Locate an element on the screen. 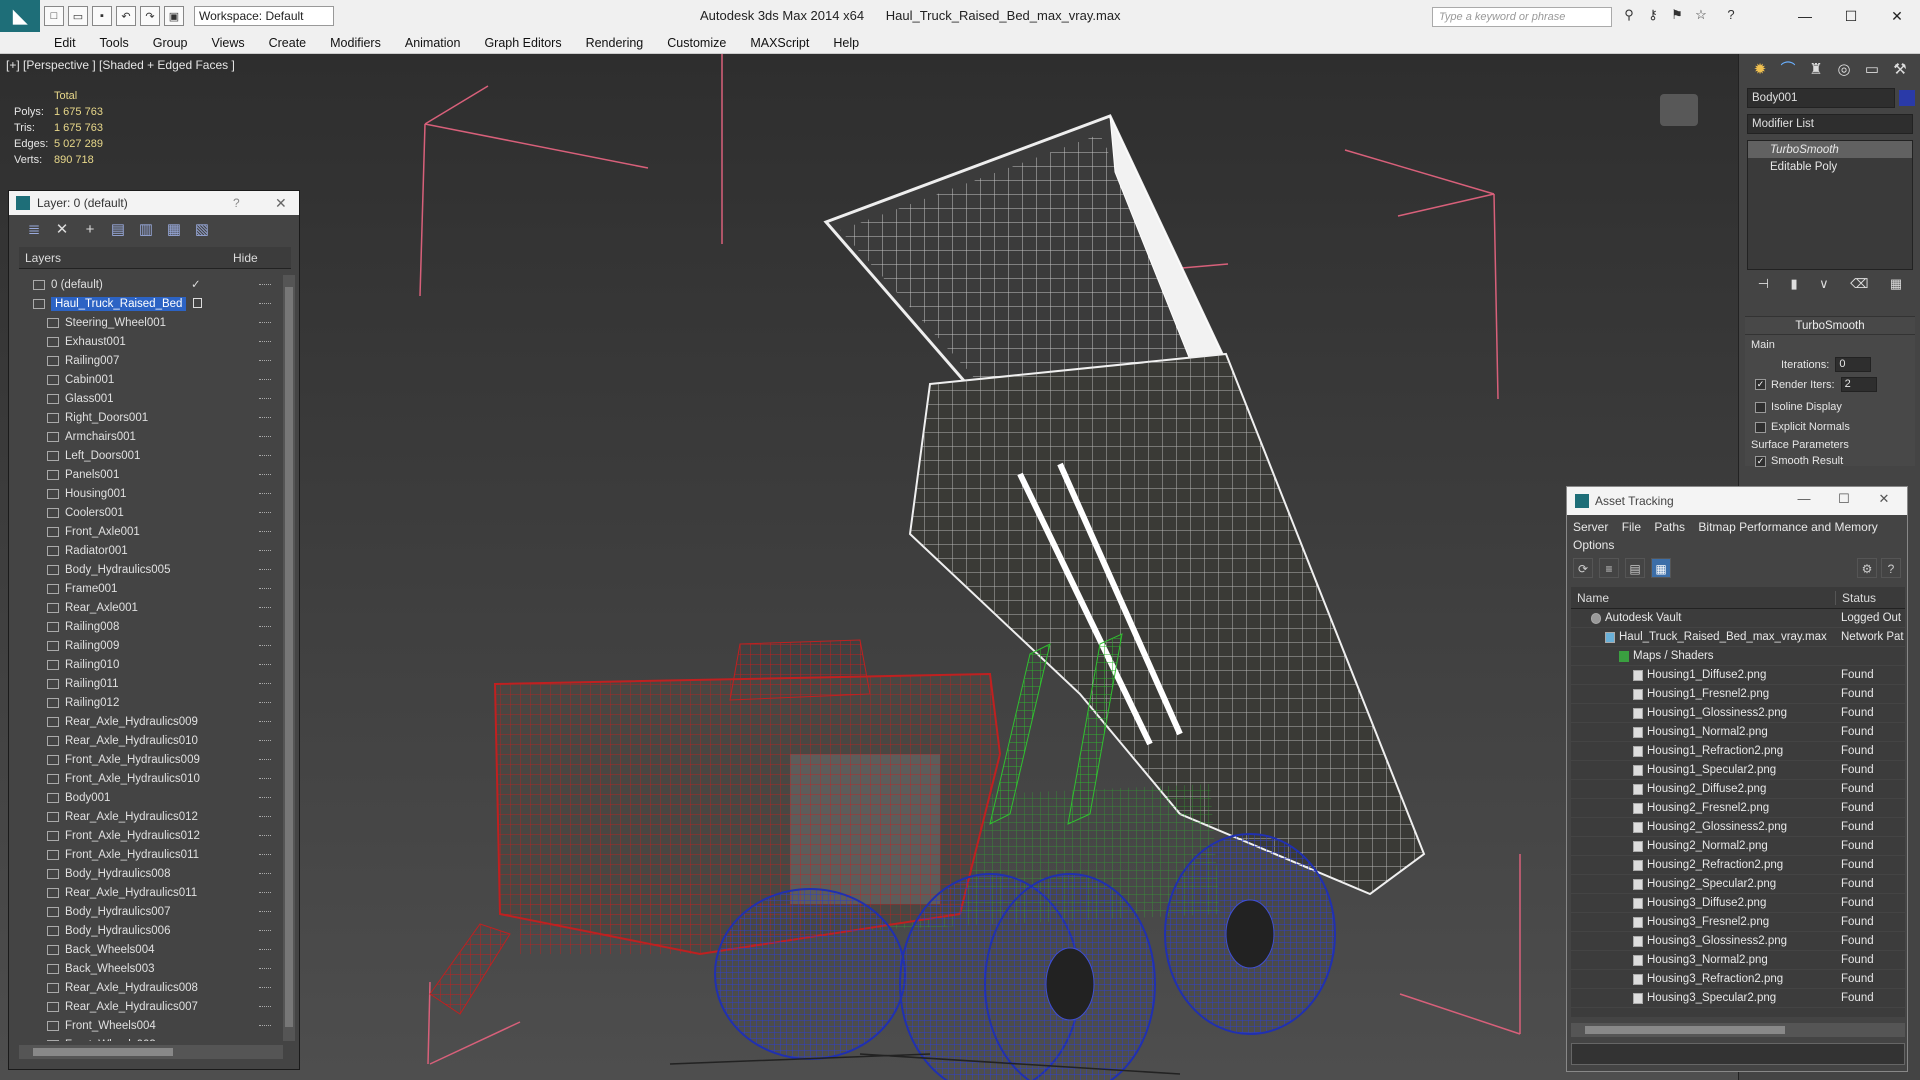  layer-row: Railing012 is located at coordinates (150, 702).